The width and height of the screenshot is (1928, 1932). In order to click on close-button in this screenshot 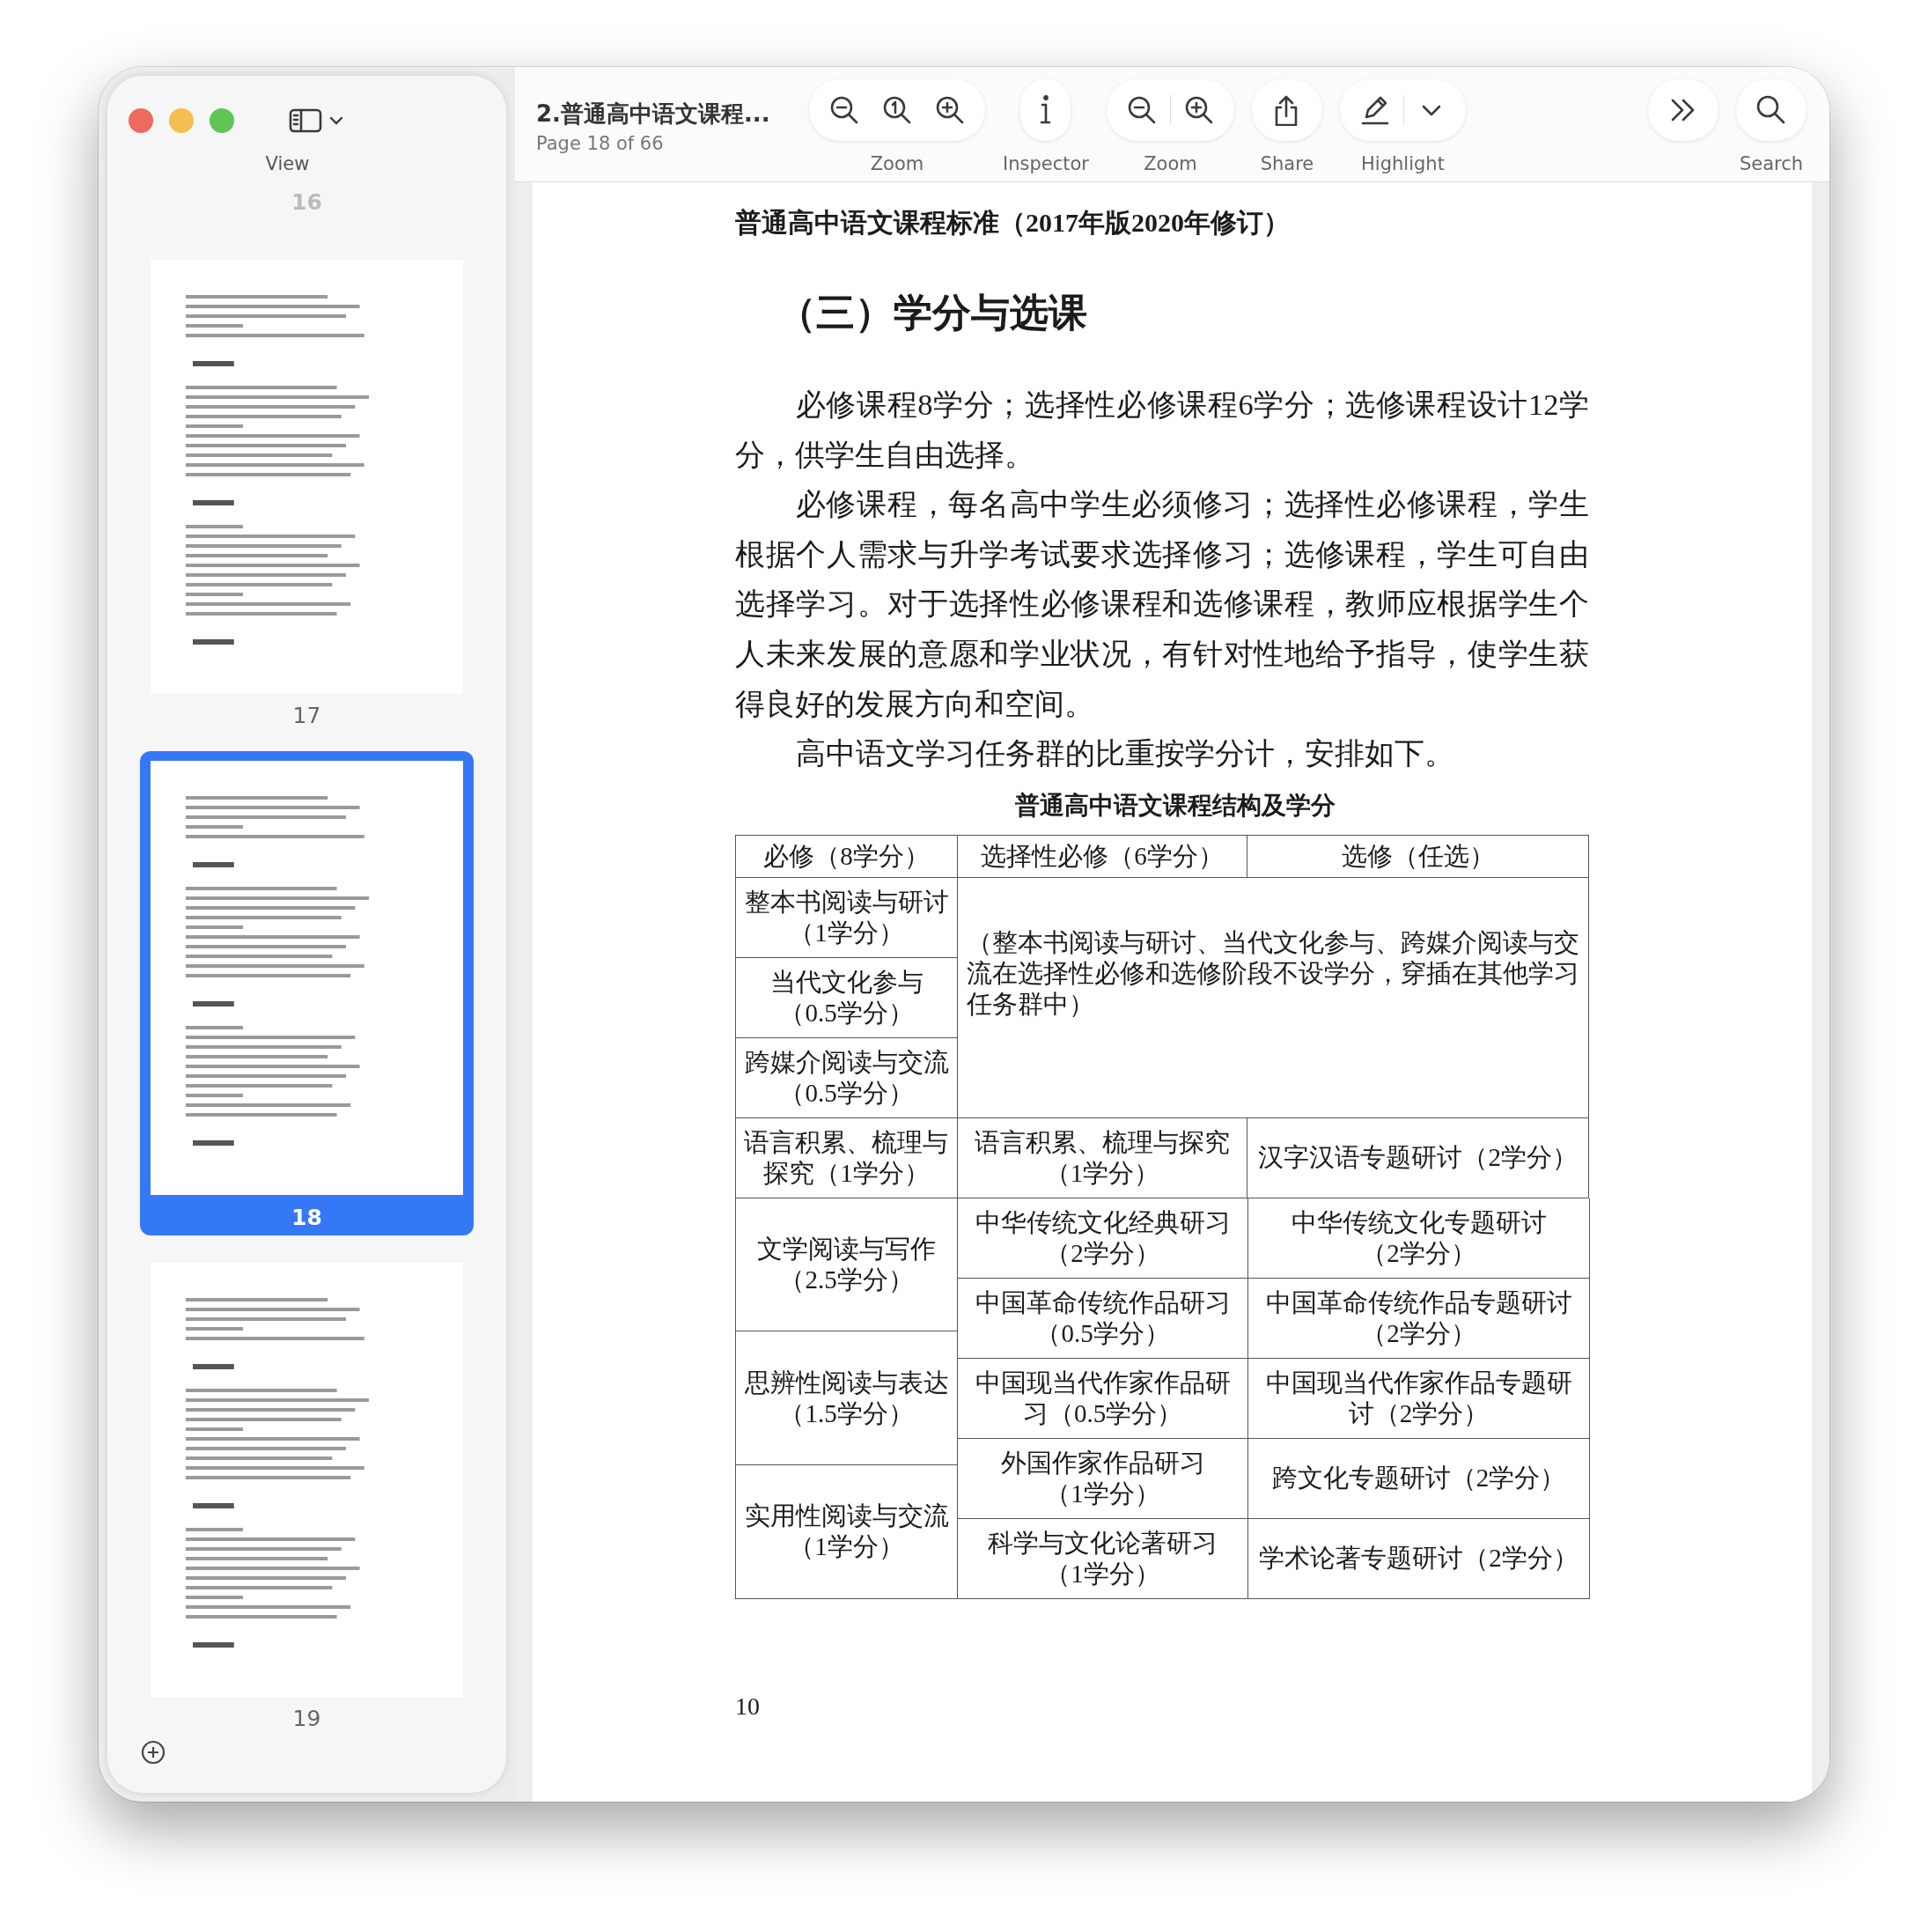, I will do `click(141, 120)`.